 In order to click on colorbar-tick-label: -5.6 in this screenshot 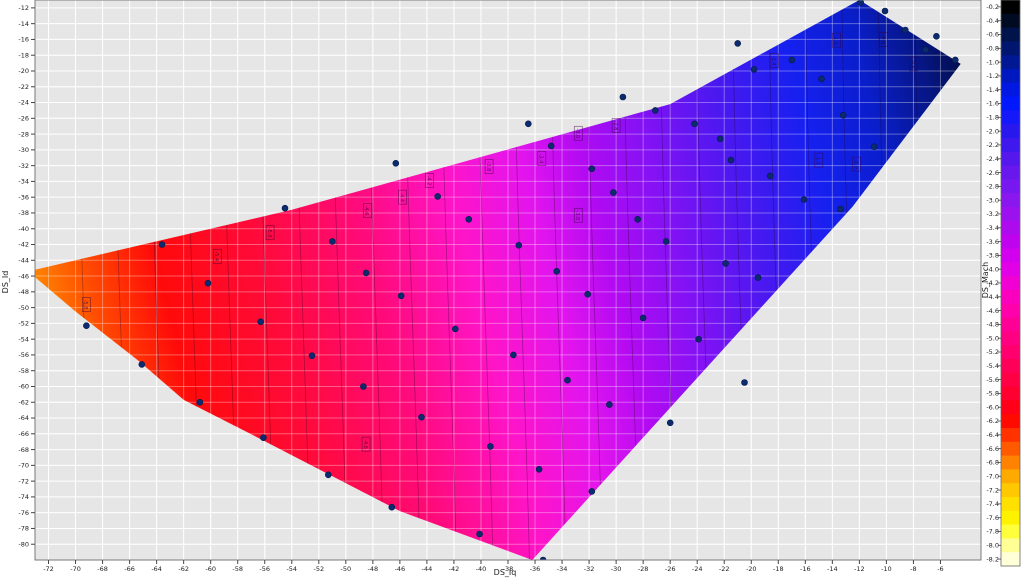, I will do `click(992, 380)`.